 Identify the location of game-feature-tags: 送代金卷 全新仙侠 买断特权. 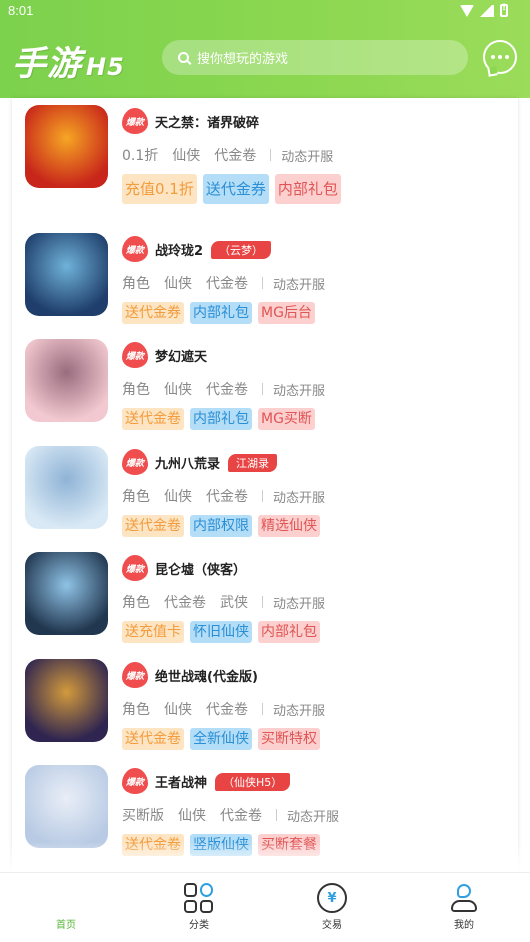
(221, 739).